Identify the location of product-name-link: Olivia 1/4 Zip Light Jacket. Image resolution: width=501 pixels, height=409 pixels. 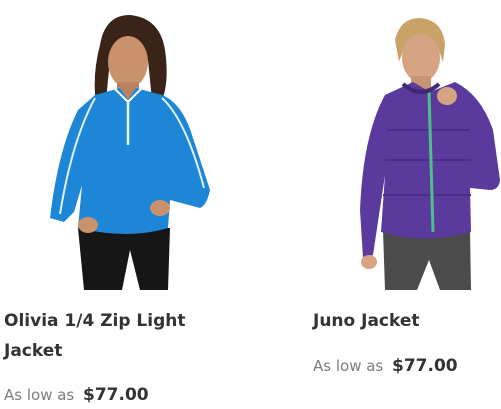
(111, 336).